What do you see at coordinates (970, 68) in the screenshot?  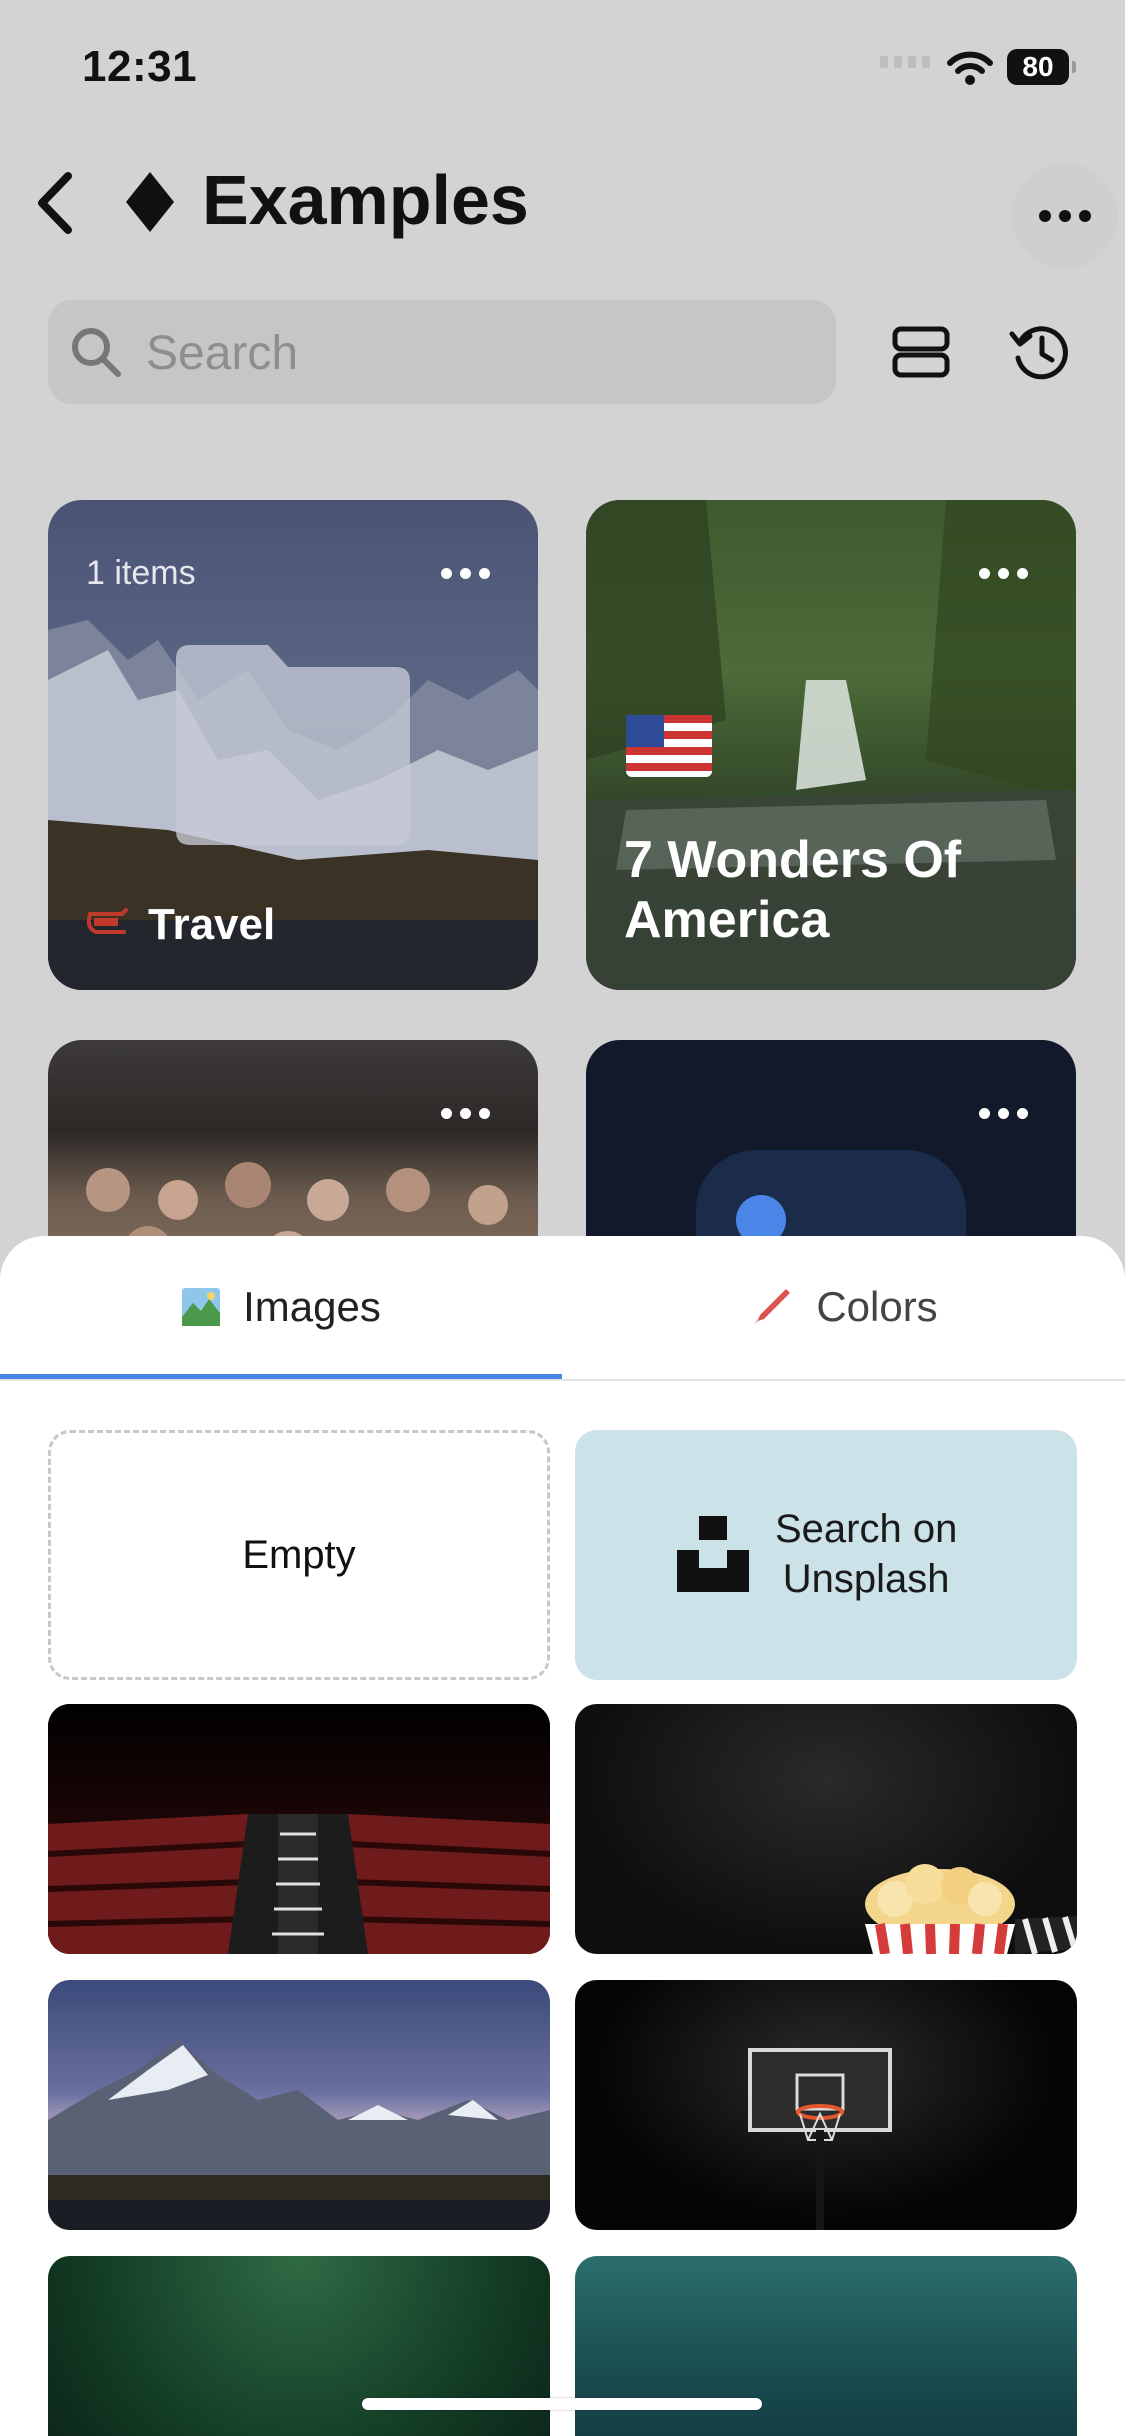 I see `wifi-icon` at bounding box center [970, 68].